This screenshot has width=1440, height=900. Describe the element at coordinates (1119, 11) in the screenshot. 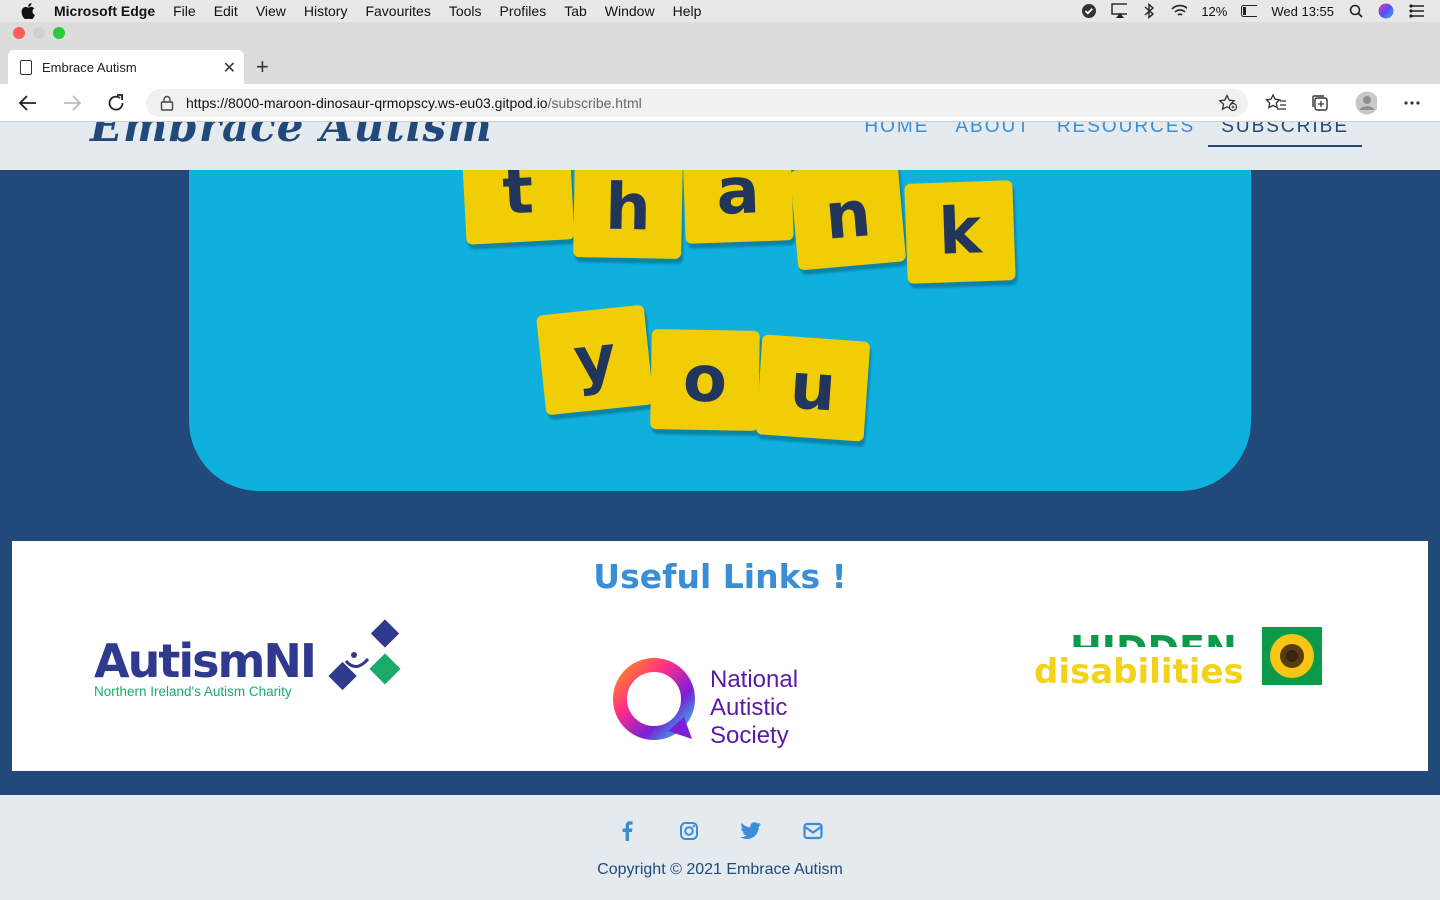

I see `airplay-icon` at that location.